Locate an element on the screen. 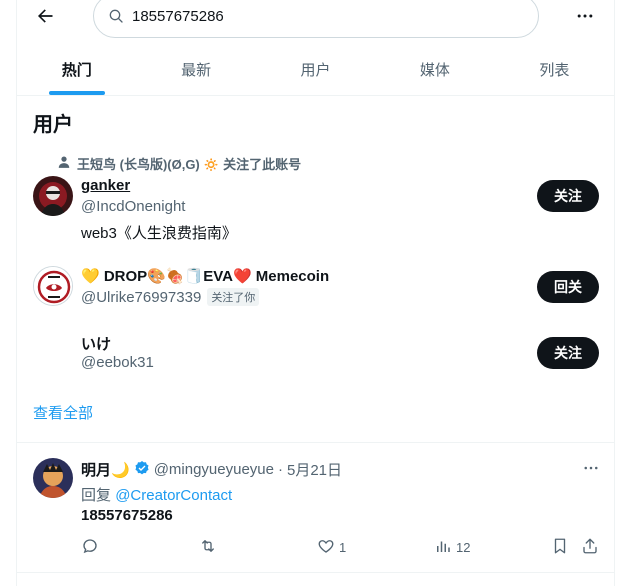  handle-text: @eebok31 is located at coordinates (117, 362).